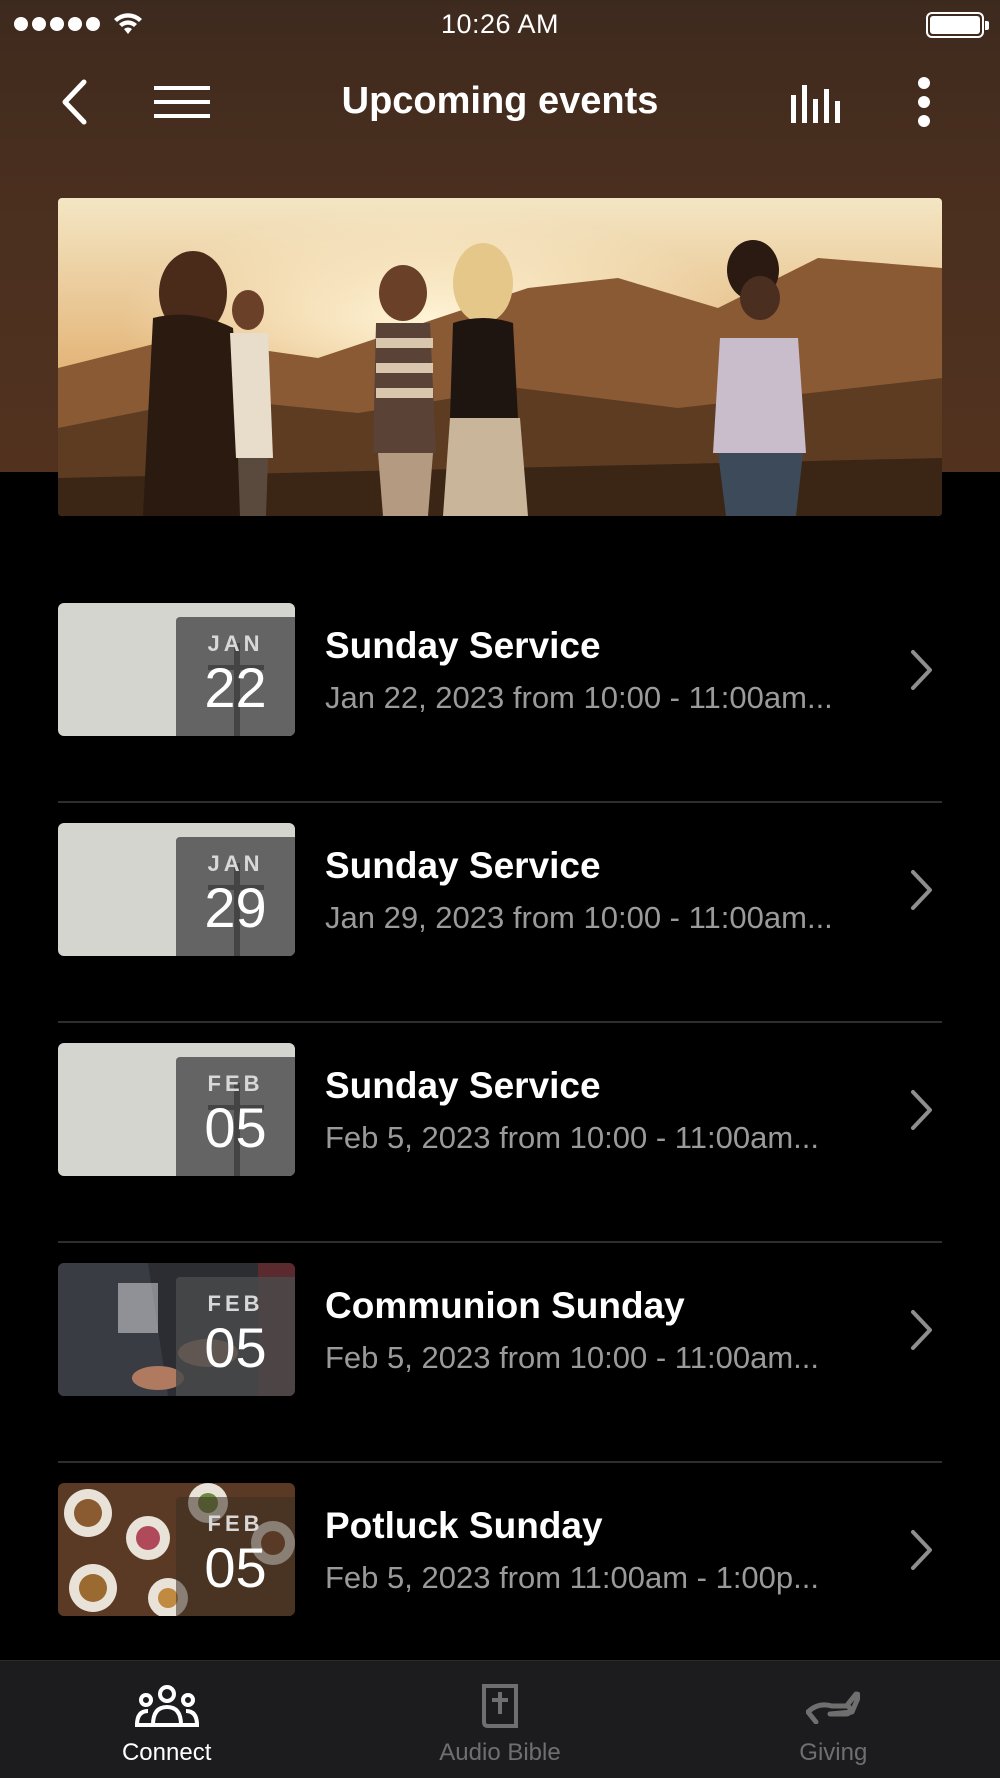  Describe the element at coordinates (957, 25) in the screenshot. I see `battery-icon` at that location.